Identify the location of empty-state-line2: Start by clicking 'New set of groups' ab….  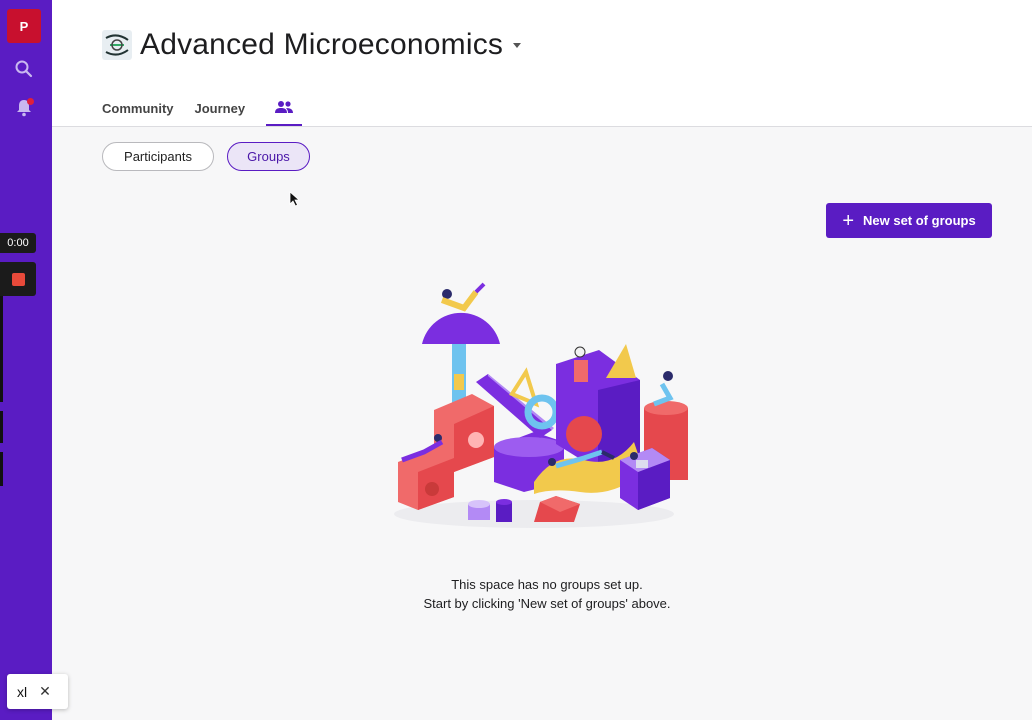
(547, 603).